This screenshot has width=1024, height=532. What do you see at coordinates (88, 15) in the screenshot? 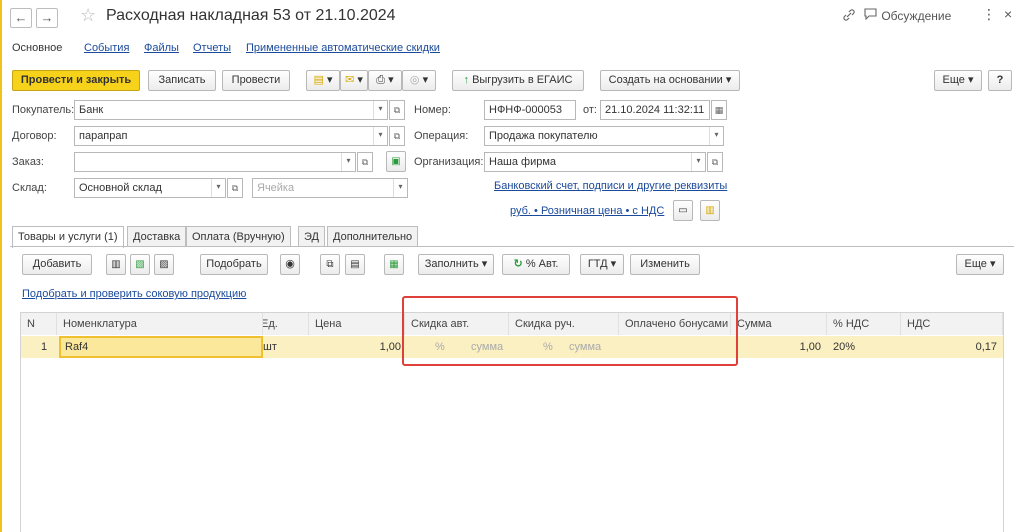
I see `favorite-star-icon: ☆` at bounding box center [88, 15].